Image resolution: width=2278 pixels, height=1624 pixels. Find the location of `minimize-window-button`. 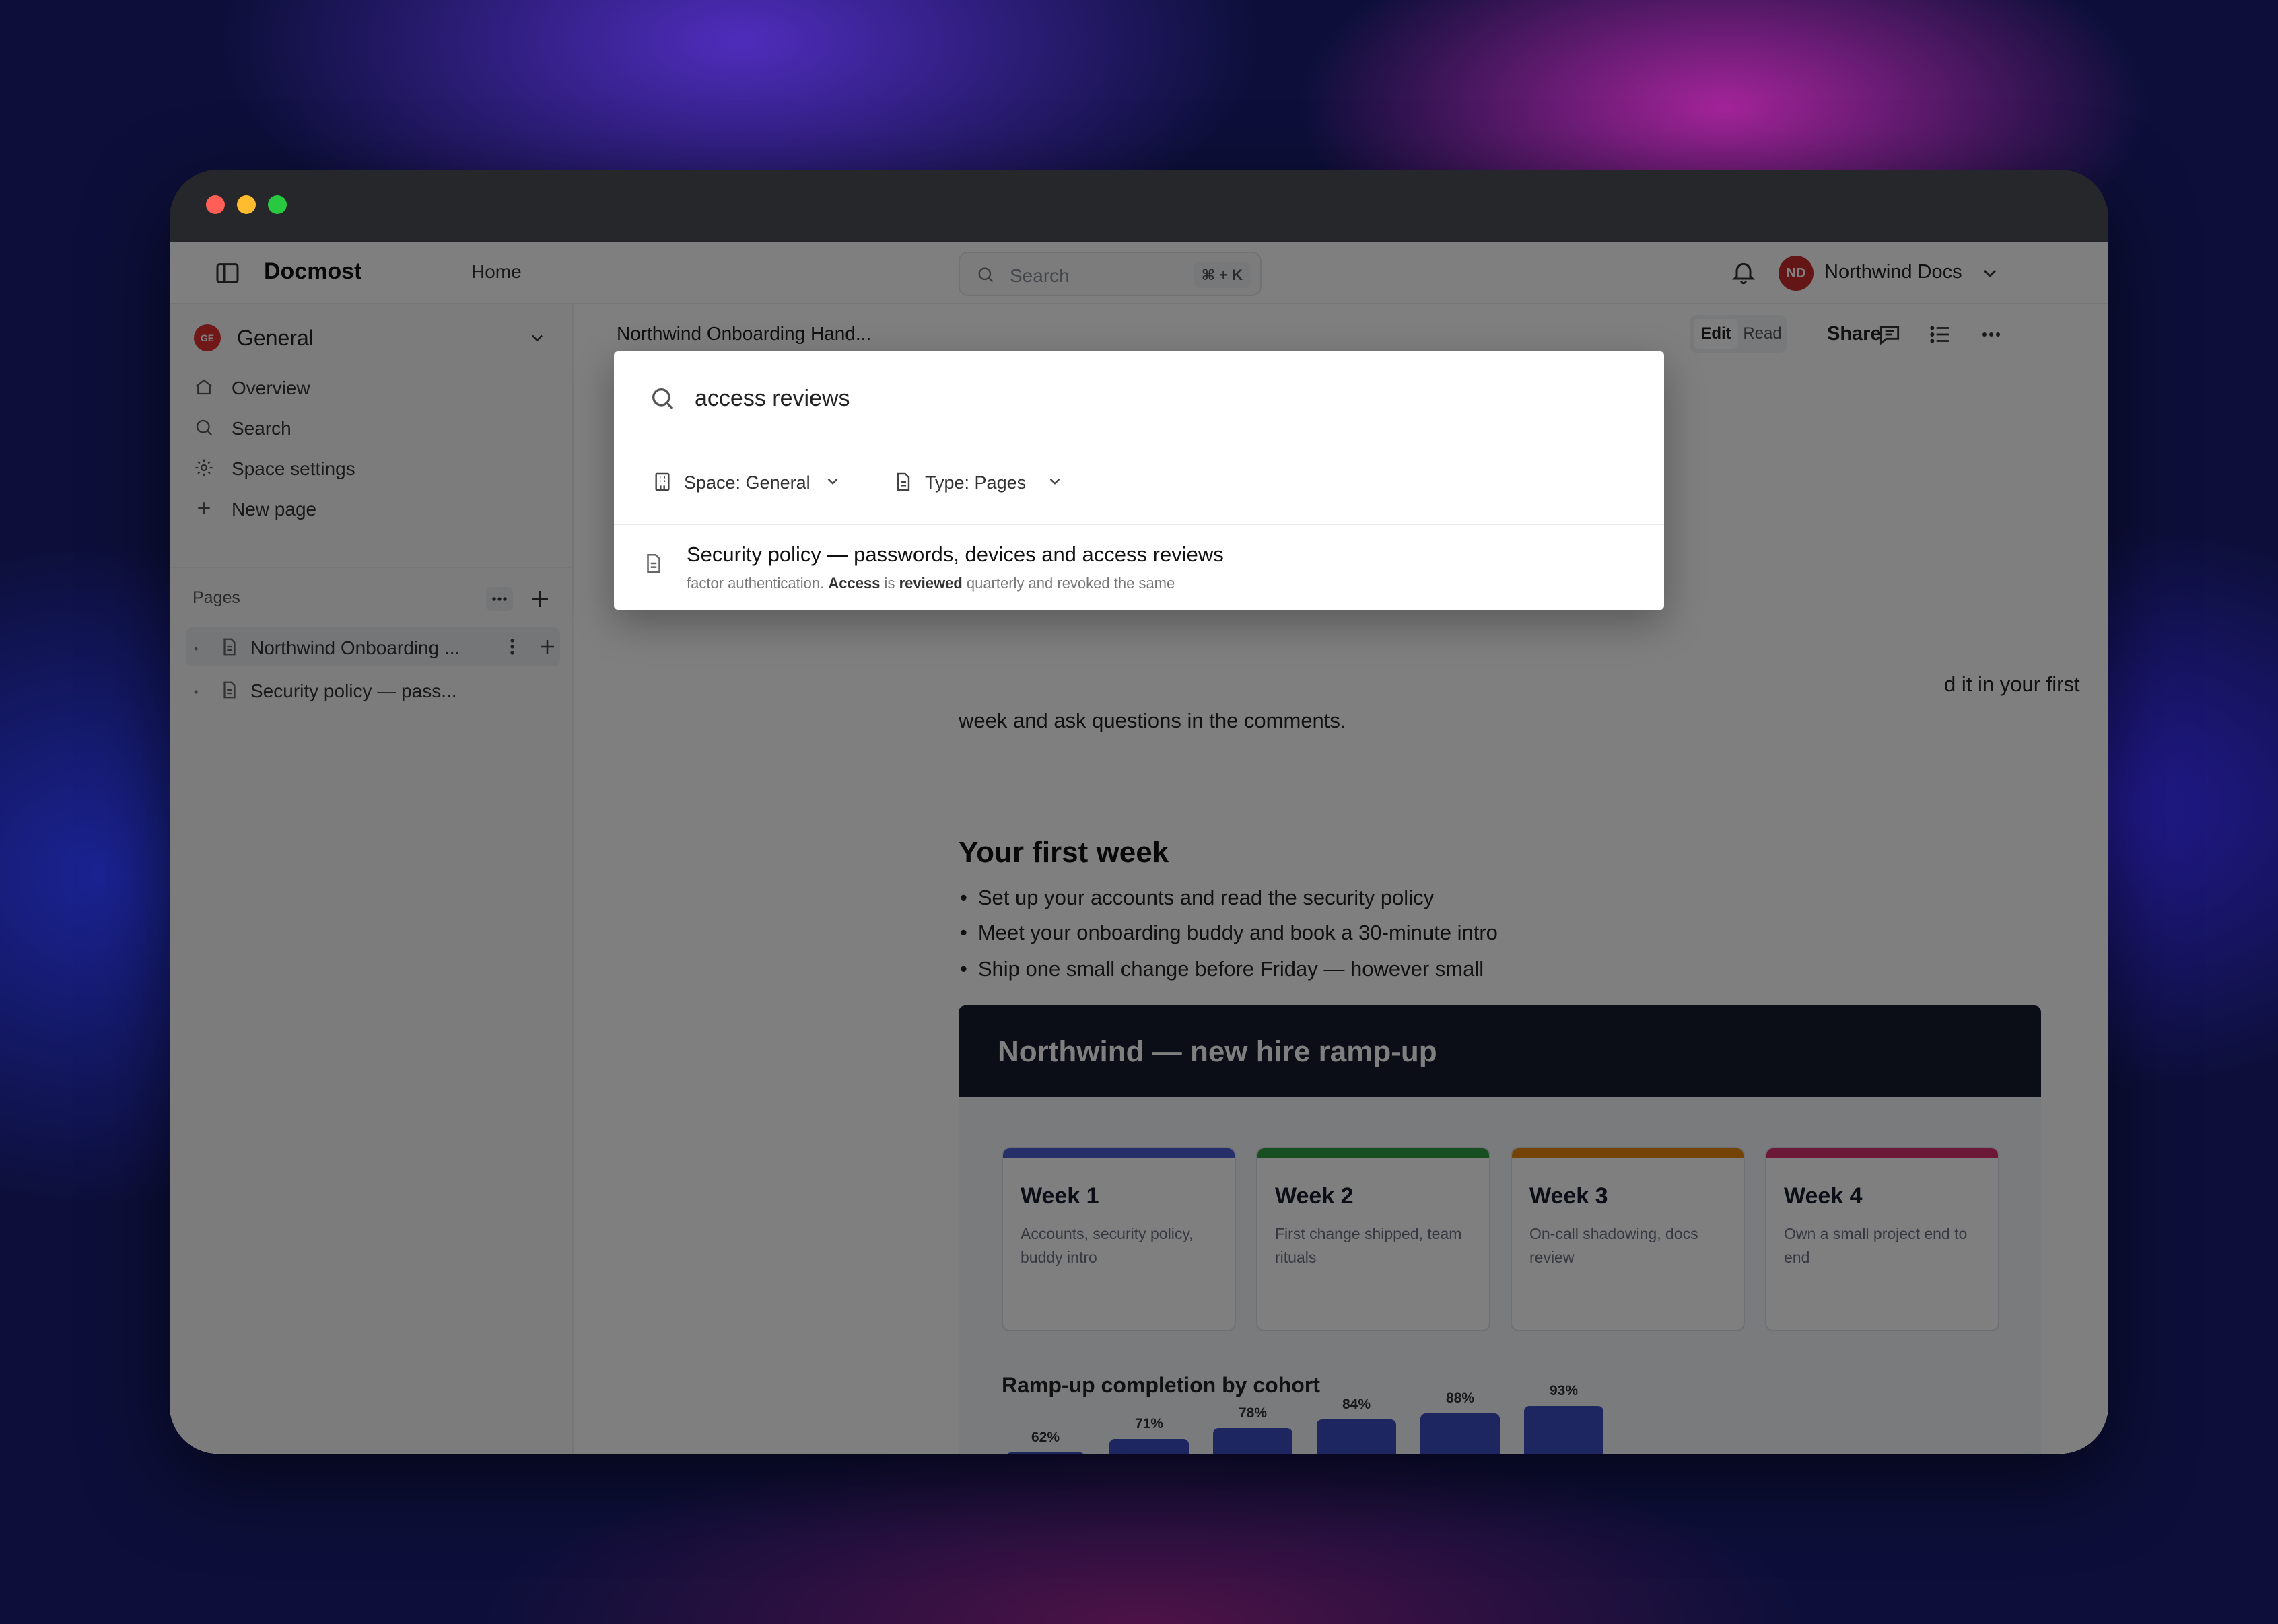

minimize-window-button is located at coordinates (246, 204).